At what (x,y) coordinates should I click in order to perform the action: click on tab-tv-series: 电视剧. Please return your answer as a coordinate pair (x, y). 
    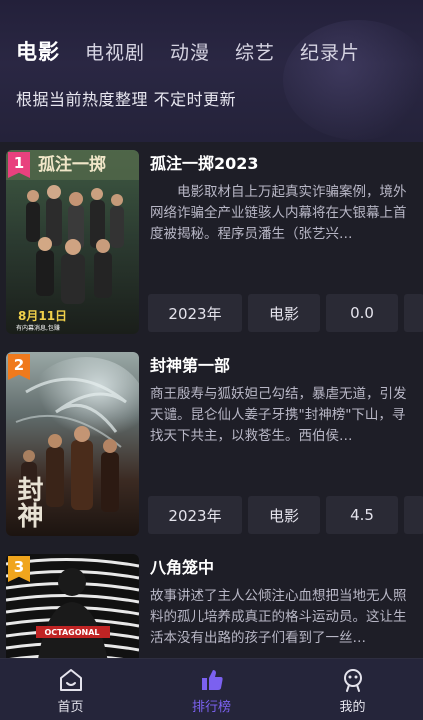
    Looking at the image, I should click on (115, 51).